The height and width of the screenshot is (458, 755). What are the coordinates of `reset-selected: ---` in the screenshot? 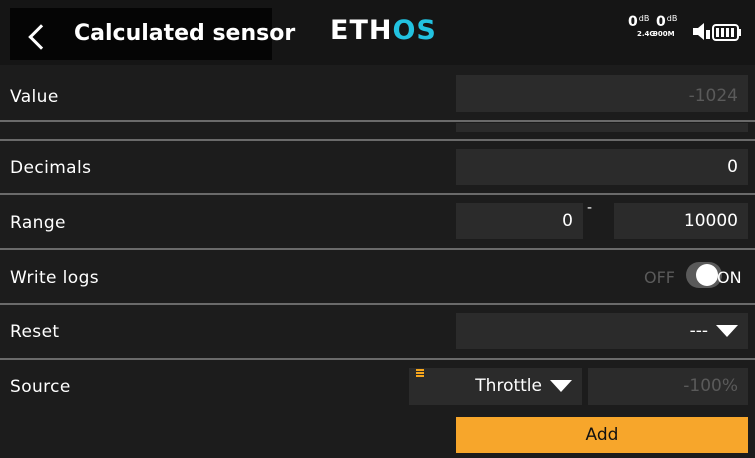 It's located at (698, 331).